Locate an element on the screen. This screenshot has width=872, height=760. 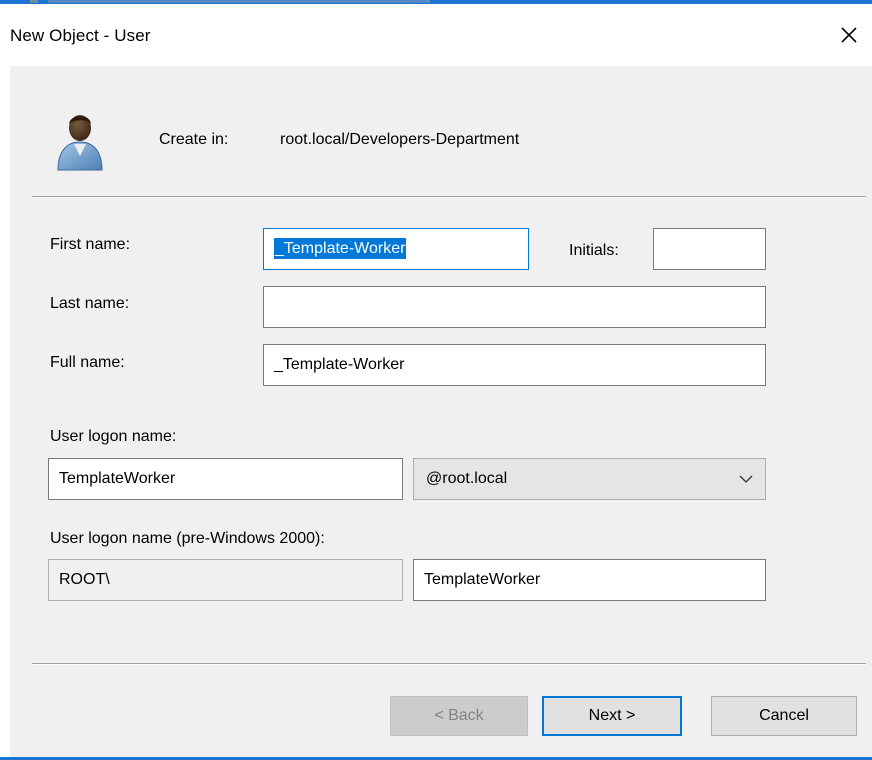
initials-label: Initials: is located at coordinates (594, 250).